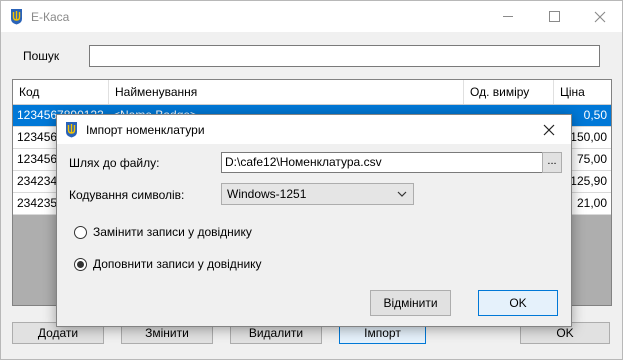 The width and height of the screenshot is (623, 360). I want to click on search-input, so click(344, 56).